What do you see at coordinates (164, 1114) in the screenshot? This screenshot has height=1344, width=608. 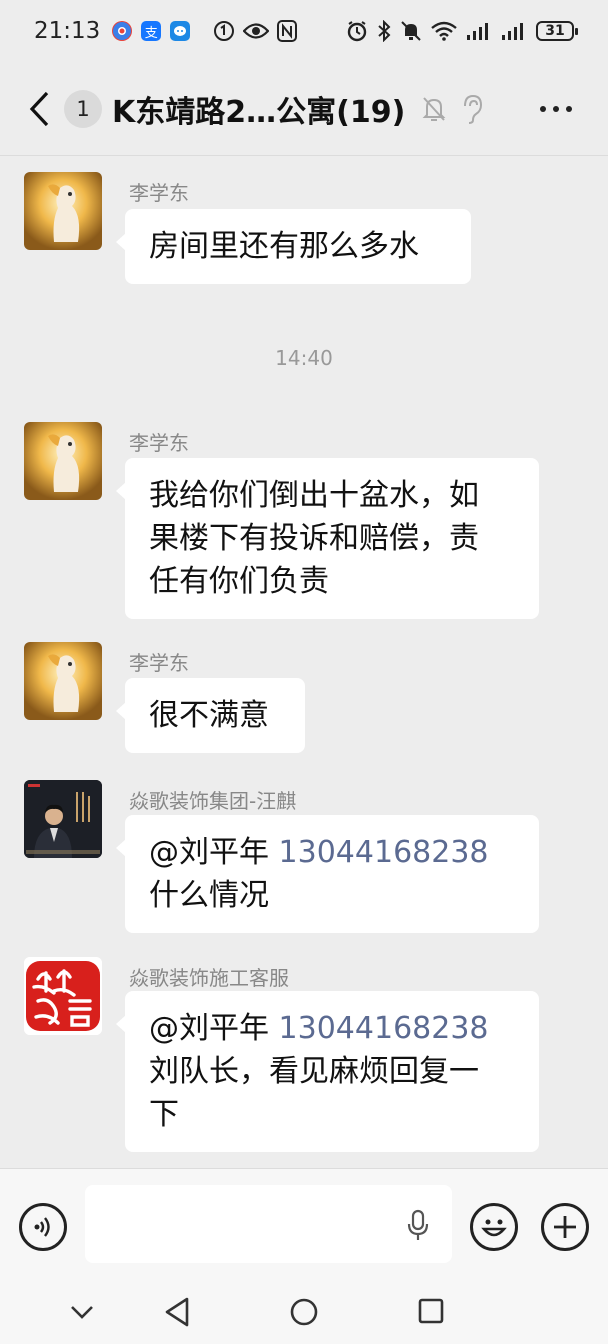 I see `message-line: 下` at bounding box center [164, 1114].